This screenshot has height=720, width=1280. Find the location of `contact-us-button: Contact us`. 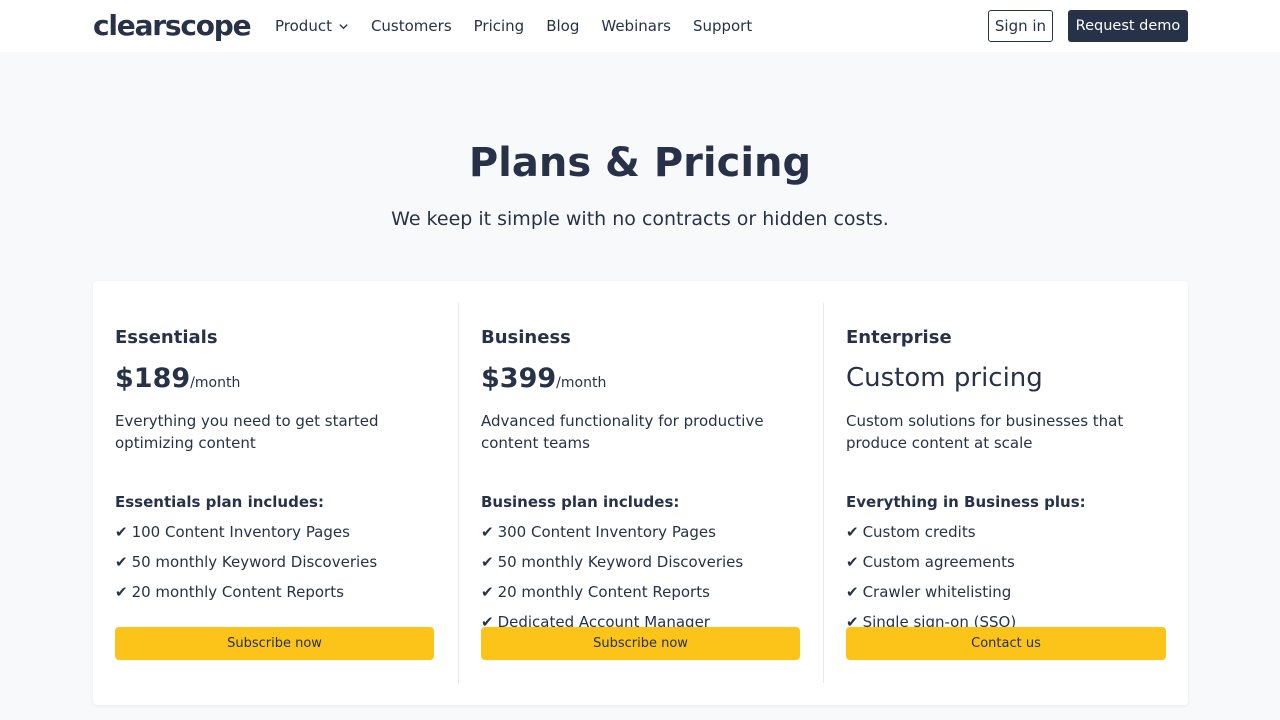

contact-us-button: Contact us is located at coordinates (1006, 643).